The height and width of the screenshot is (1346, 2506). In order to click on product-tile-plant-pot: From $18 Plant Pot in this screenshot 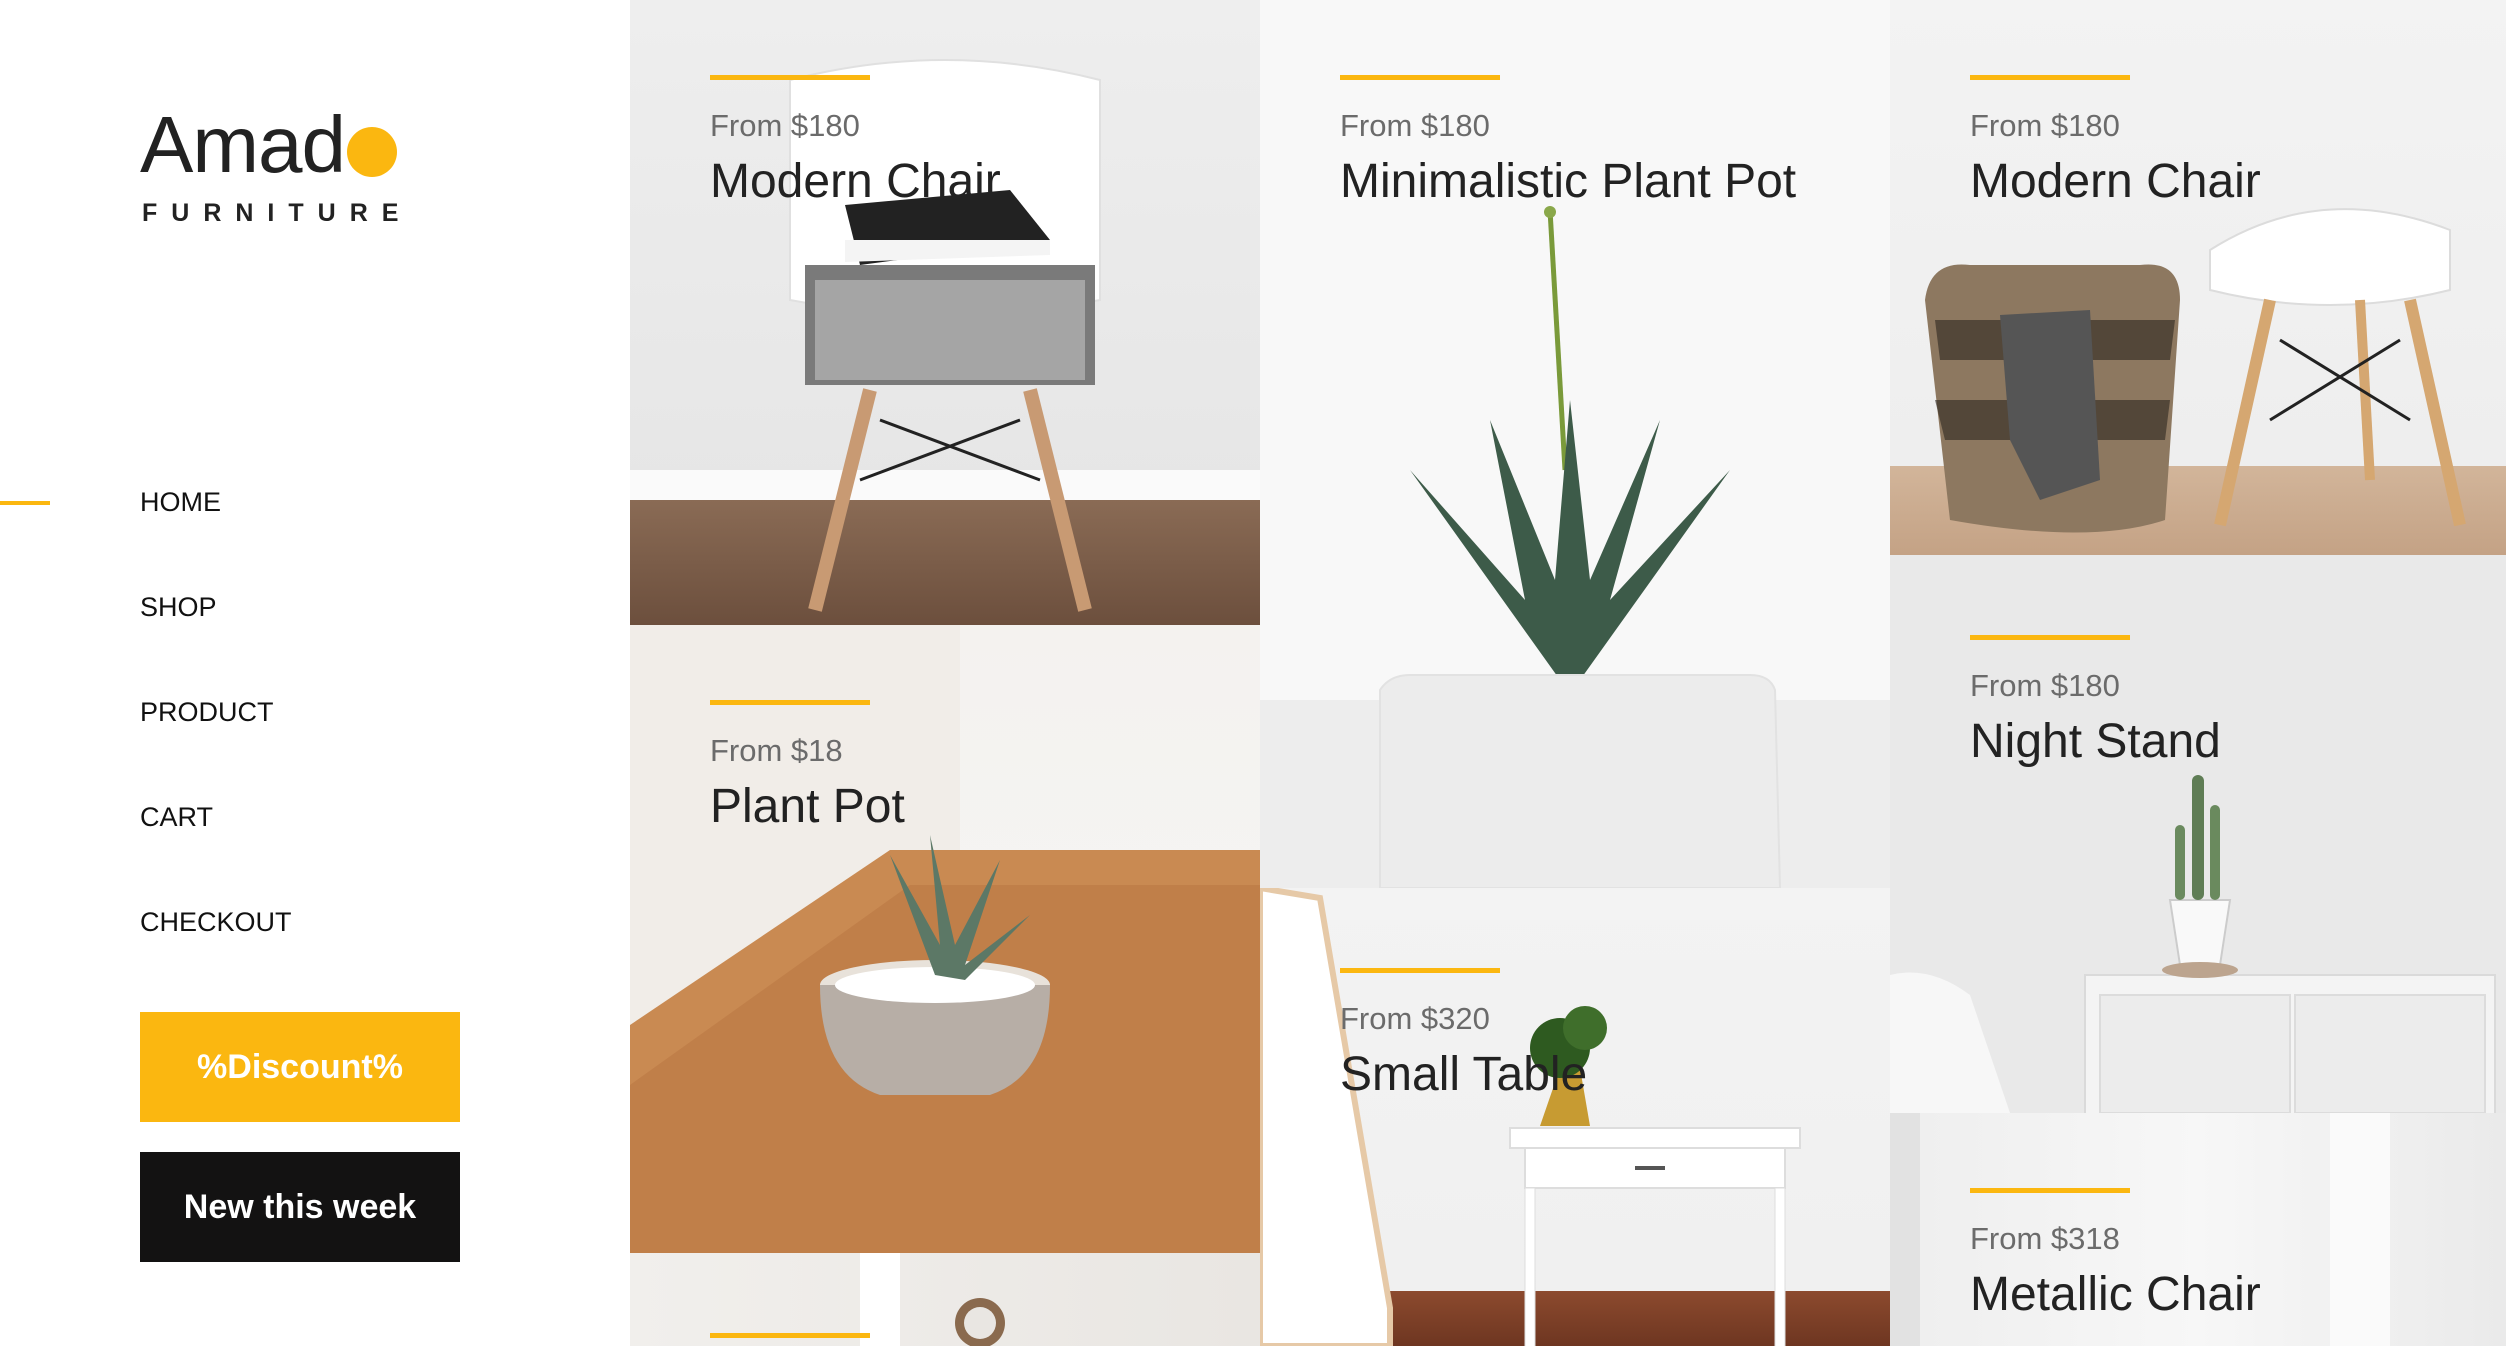, I will do `click(945, 939)`.